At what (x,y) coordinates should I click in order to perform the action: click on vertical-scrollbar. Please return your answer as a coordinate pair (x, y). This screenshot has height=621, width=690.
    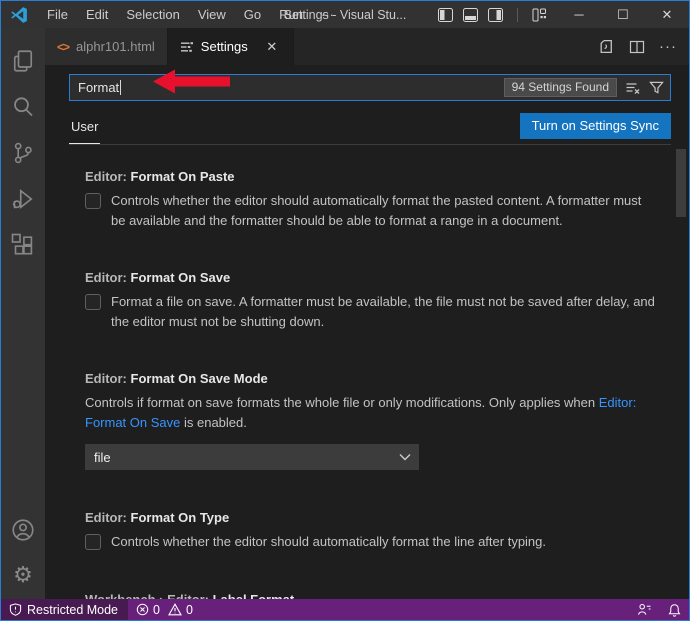
    Looking at the image, I should click on (681, 183).